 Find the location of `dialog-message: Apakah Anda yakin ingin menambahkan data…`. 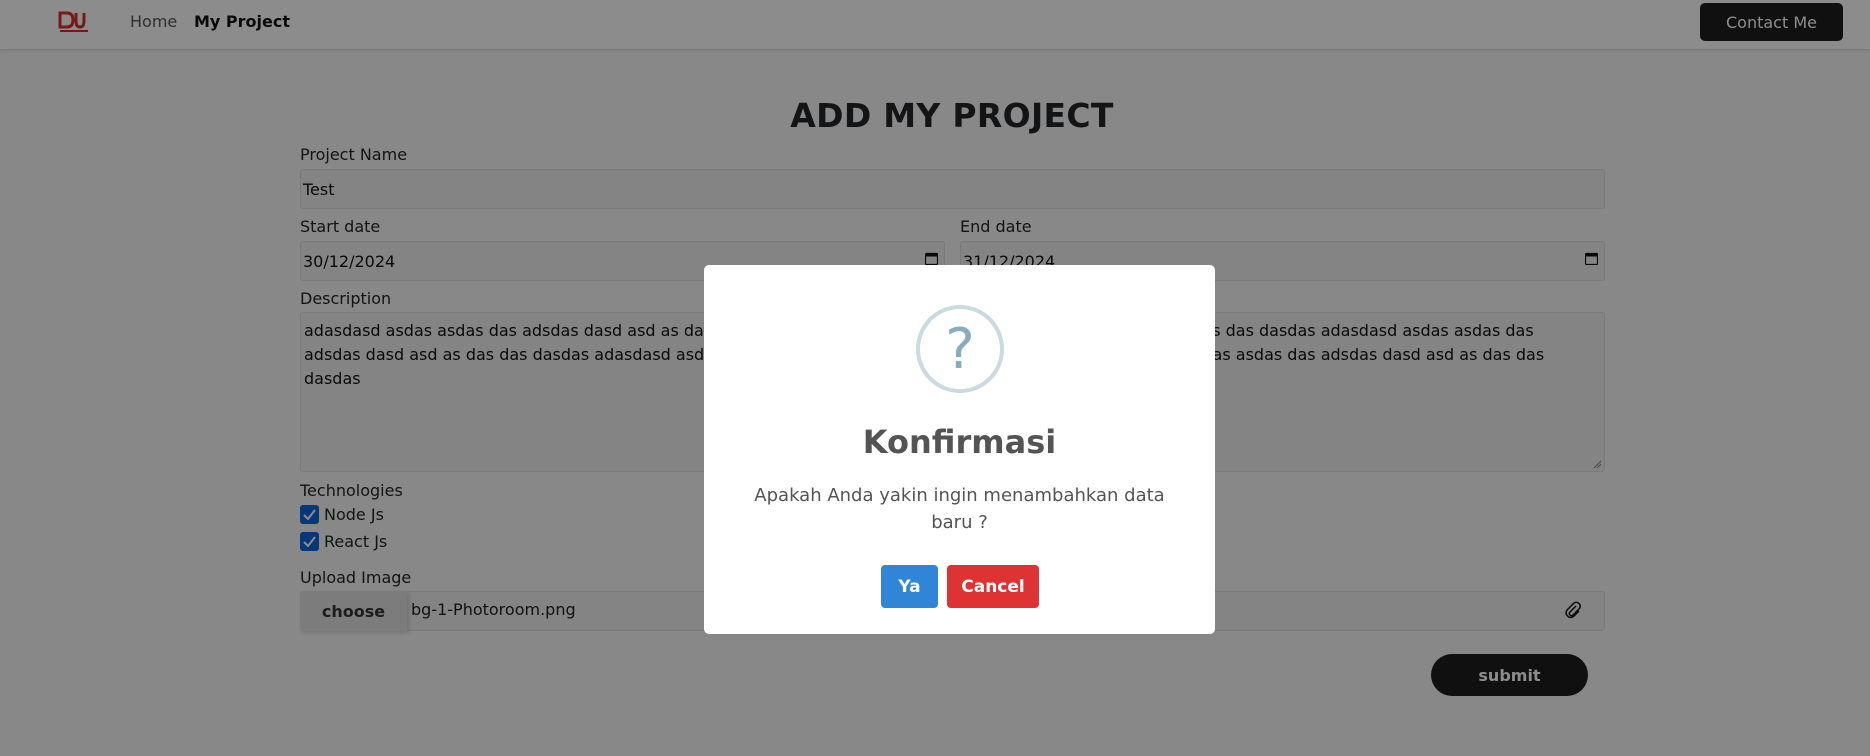

dialog-message: Apakah Anda yakin ingin menambahkan data… is located at coordinates (959, 509).